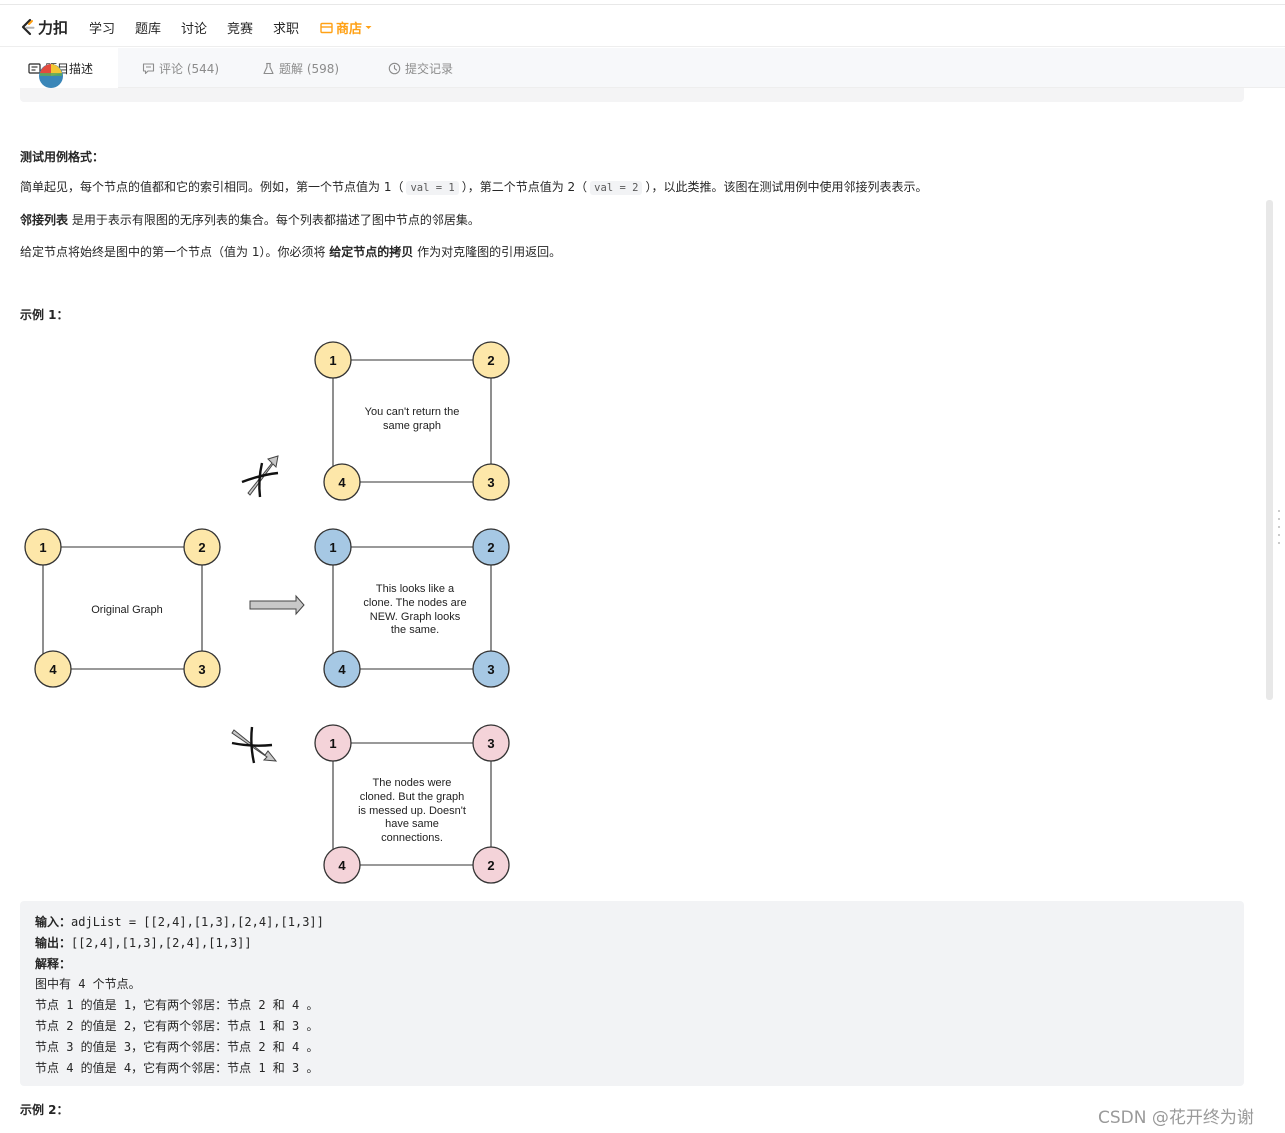  What do you see at coordinates (53, 963) in the screenshot?
I see `explain-label: 解释：` at bounding box center [53, 963].